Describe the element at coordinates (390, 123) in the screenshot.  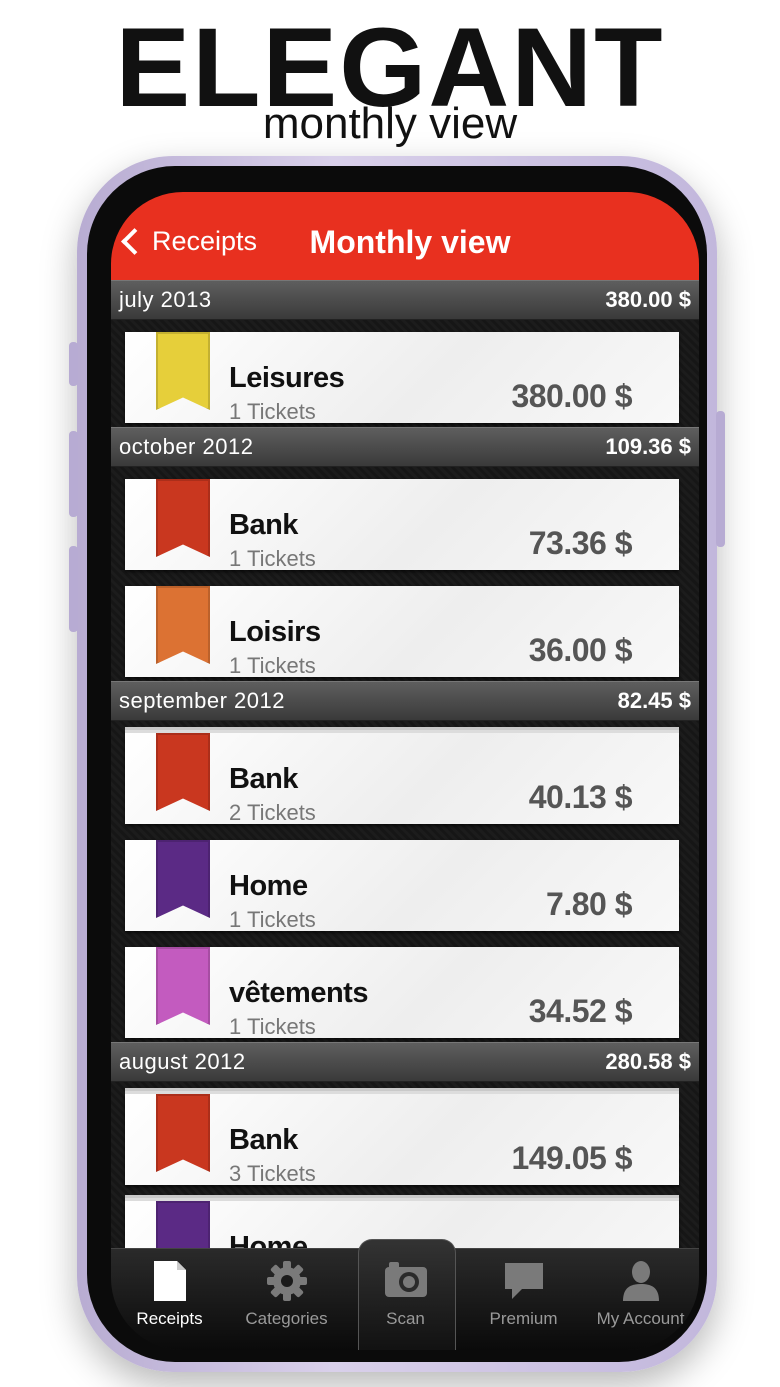
I see `promo-subline: monthly view` at that location.